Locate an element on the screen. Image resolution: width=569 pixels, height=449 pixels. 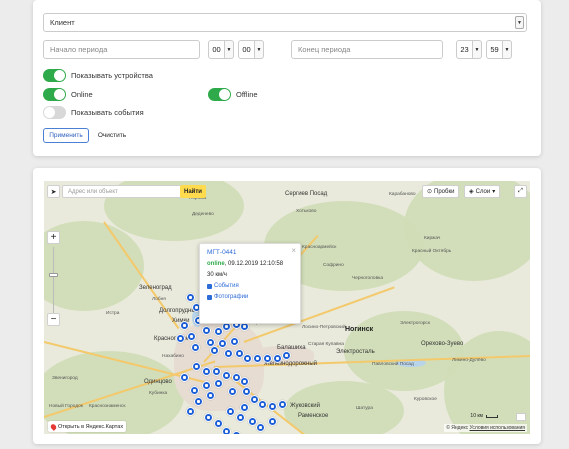
map-label: Краснознаменск is located at coordinates (107, 406).